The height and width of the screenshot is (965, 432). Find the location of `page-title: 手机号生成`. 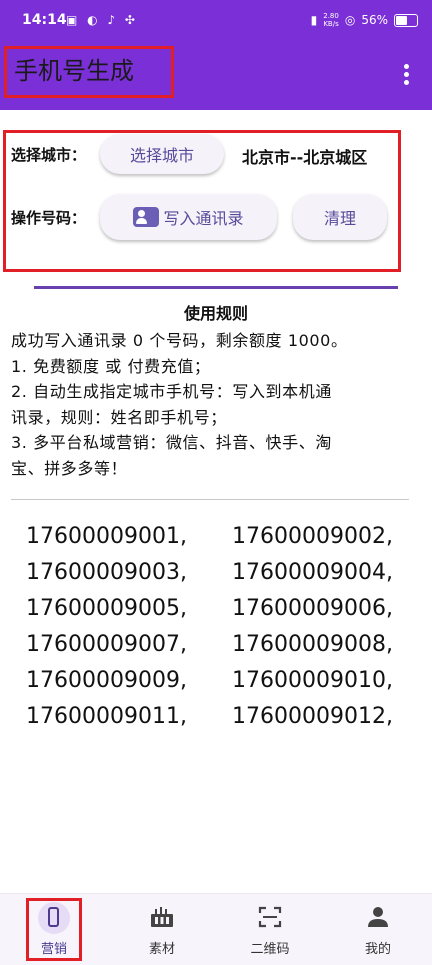

page-title: 手机号生成 is located at coordinates (74, 71).